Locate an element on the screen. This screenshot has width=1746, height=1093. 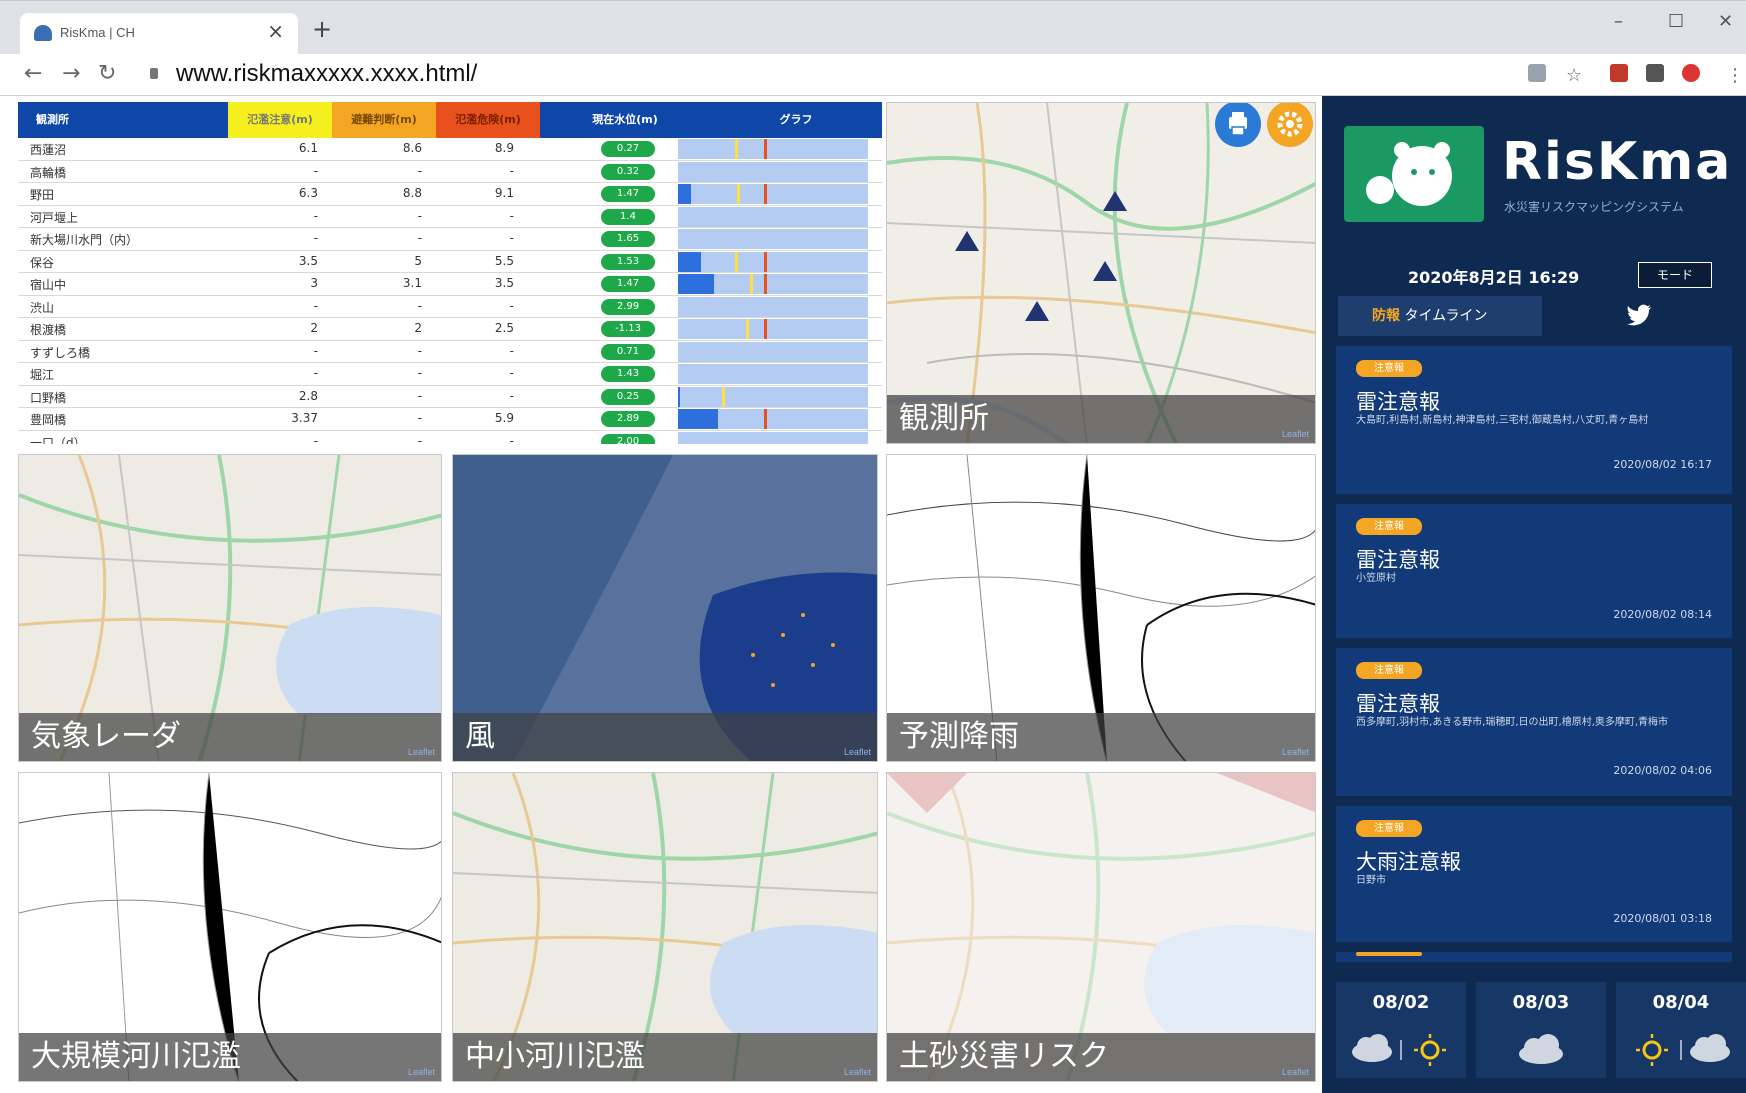
warning-badge is located at coordinates (1389, 954).